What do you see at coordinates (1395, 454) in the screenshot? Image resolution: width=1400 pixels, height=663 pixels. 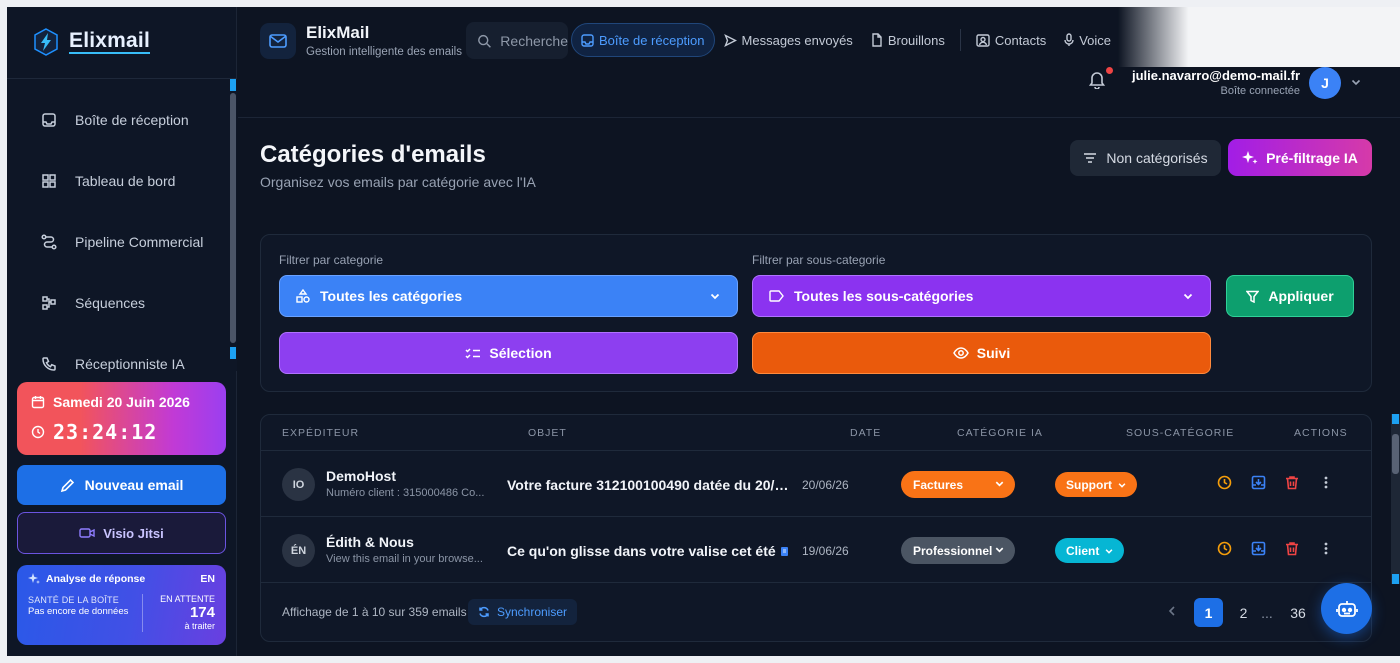 I see `main-scroll-thumb` at bounding box center [1395, 454].